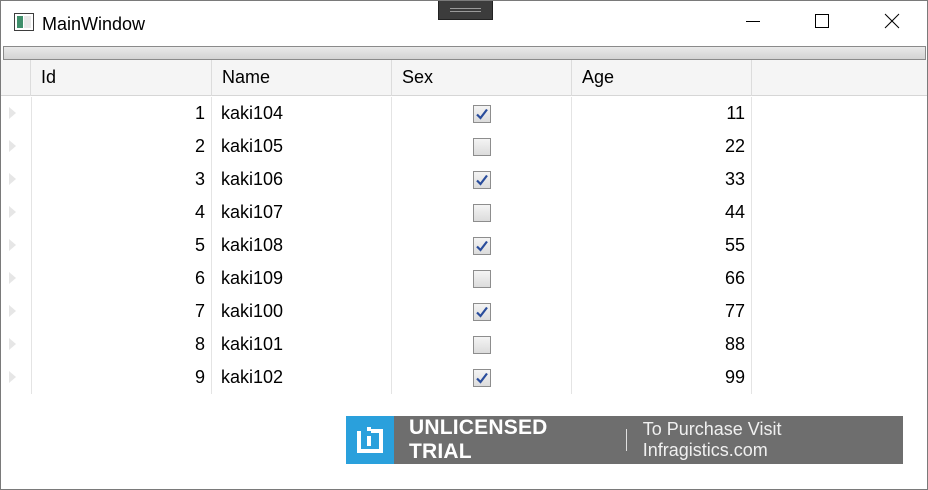 This screenshot has width=928, height=490. I want to click on close-icon, so click(892, 23).